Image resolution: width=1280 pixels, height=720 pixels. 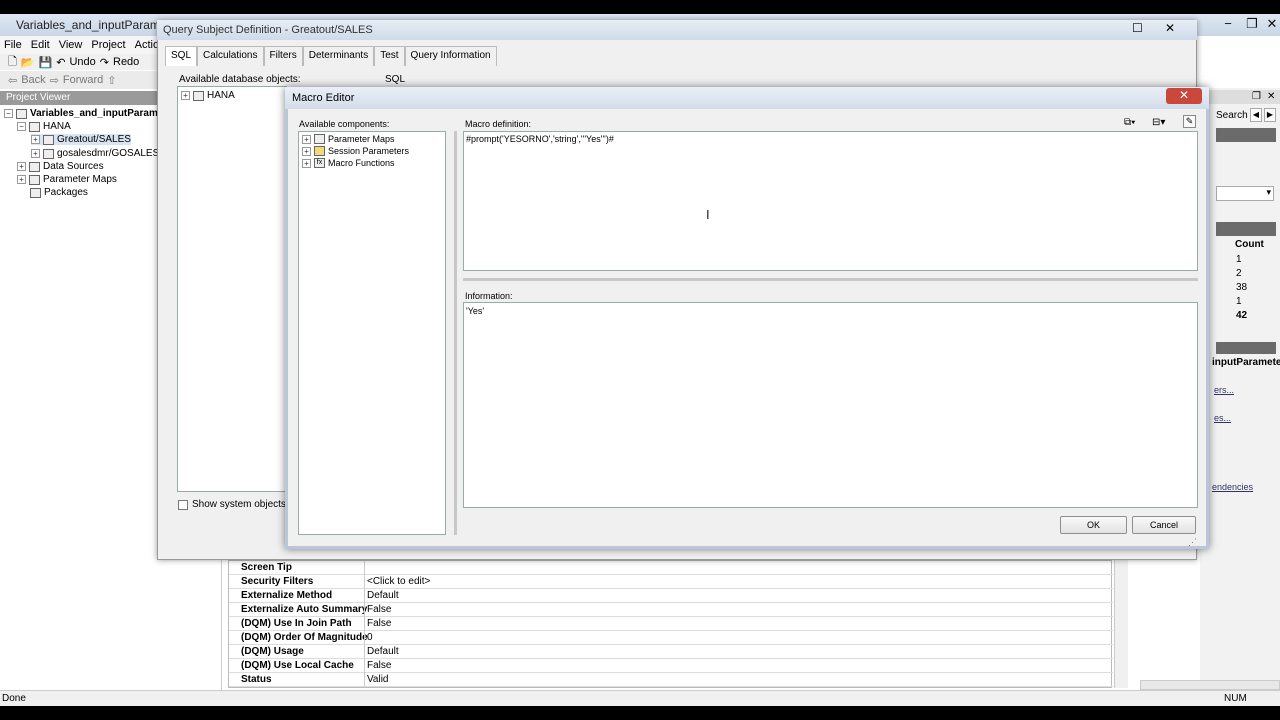 I want to click on right-section-header, so click(x=1246, y=135).